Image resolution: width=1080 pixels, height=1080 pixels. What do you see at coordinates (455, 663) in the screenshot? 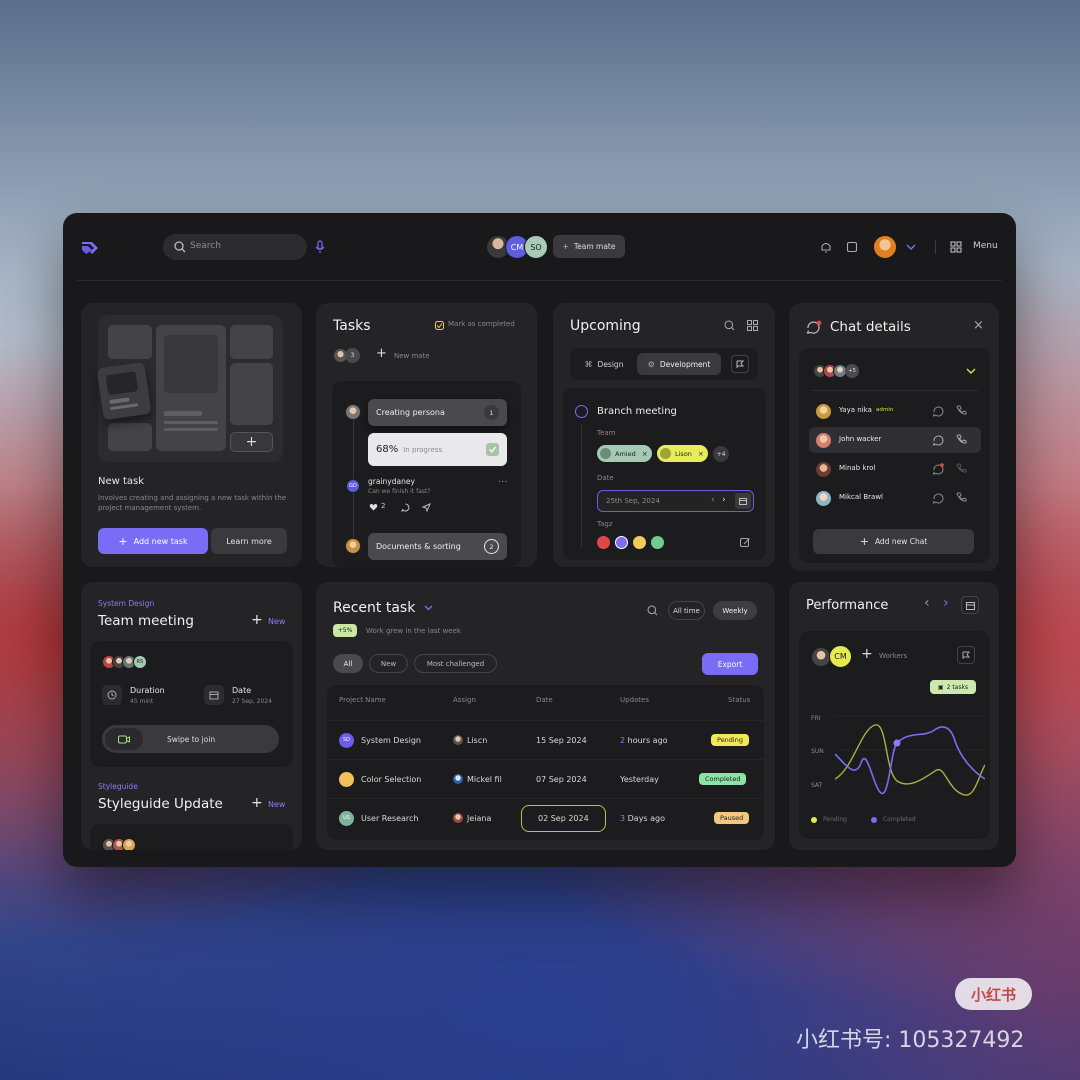
I see `filter-most-challenged: Most challenged` at bounding box center [455, 663].